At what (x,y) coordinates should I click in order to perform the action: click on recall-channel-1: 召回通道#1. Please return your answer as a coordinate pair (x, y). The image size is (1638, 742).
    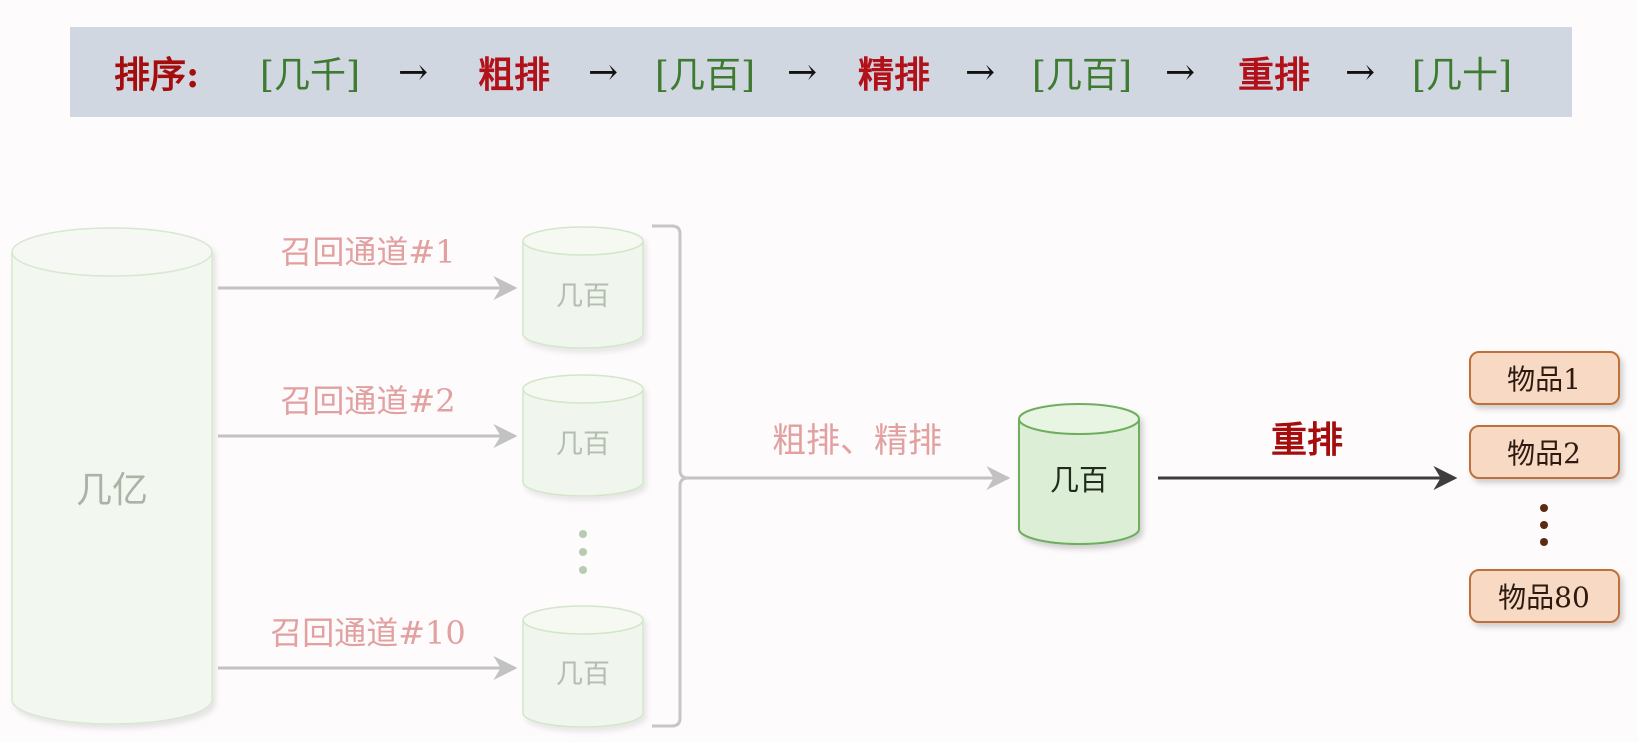
    Looking at the image, I should click on (368, 266).